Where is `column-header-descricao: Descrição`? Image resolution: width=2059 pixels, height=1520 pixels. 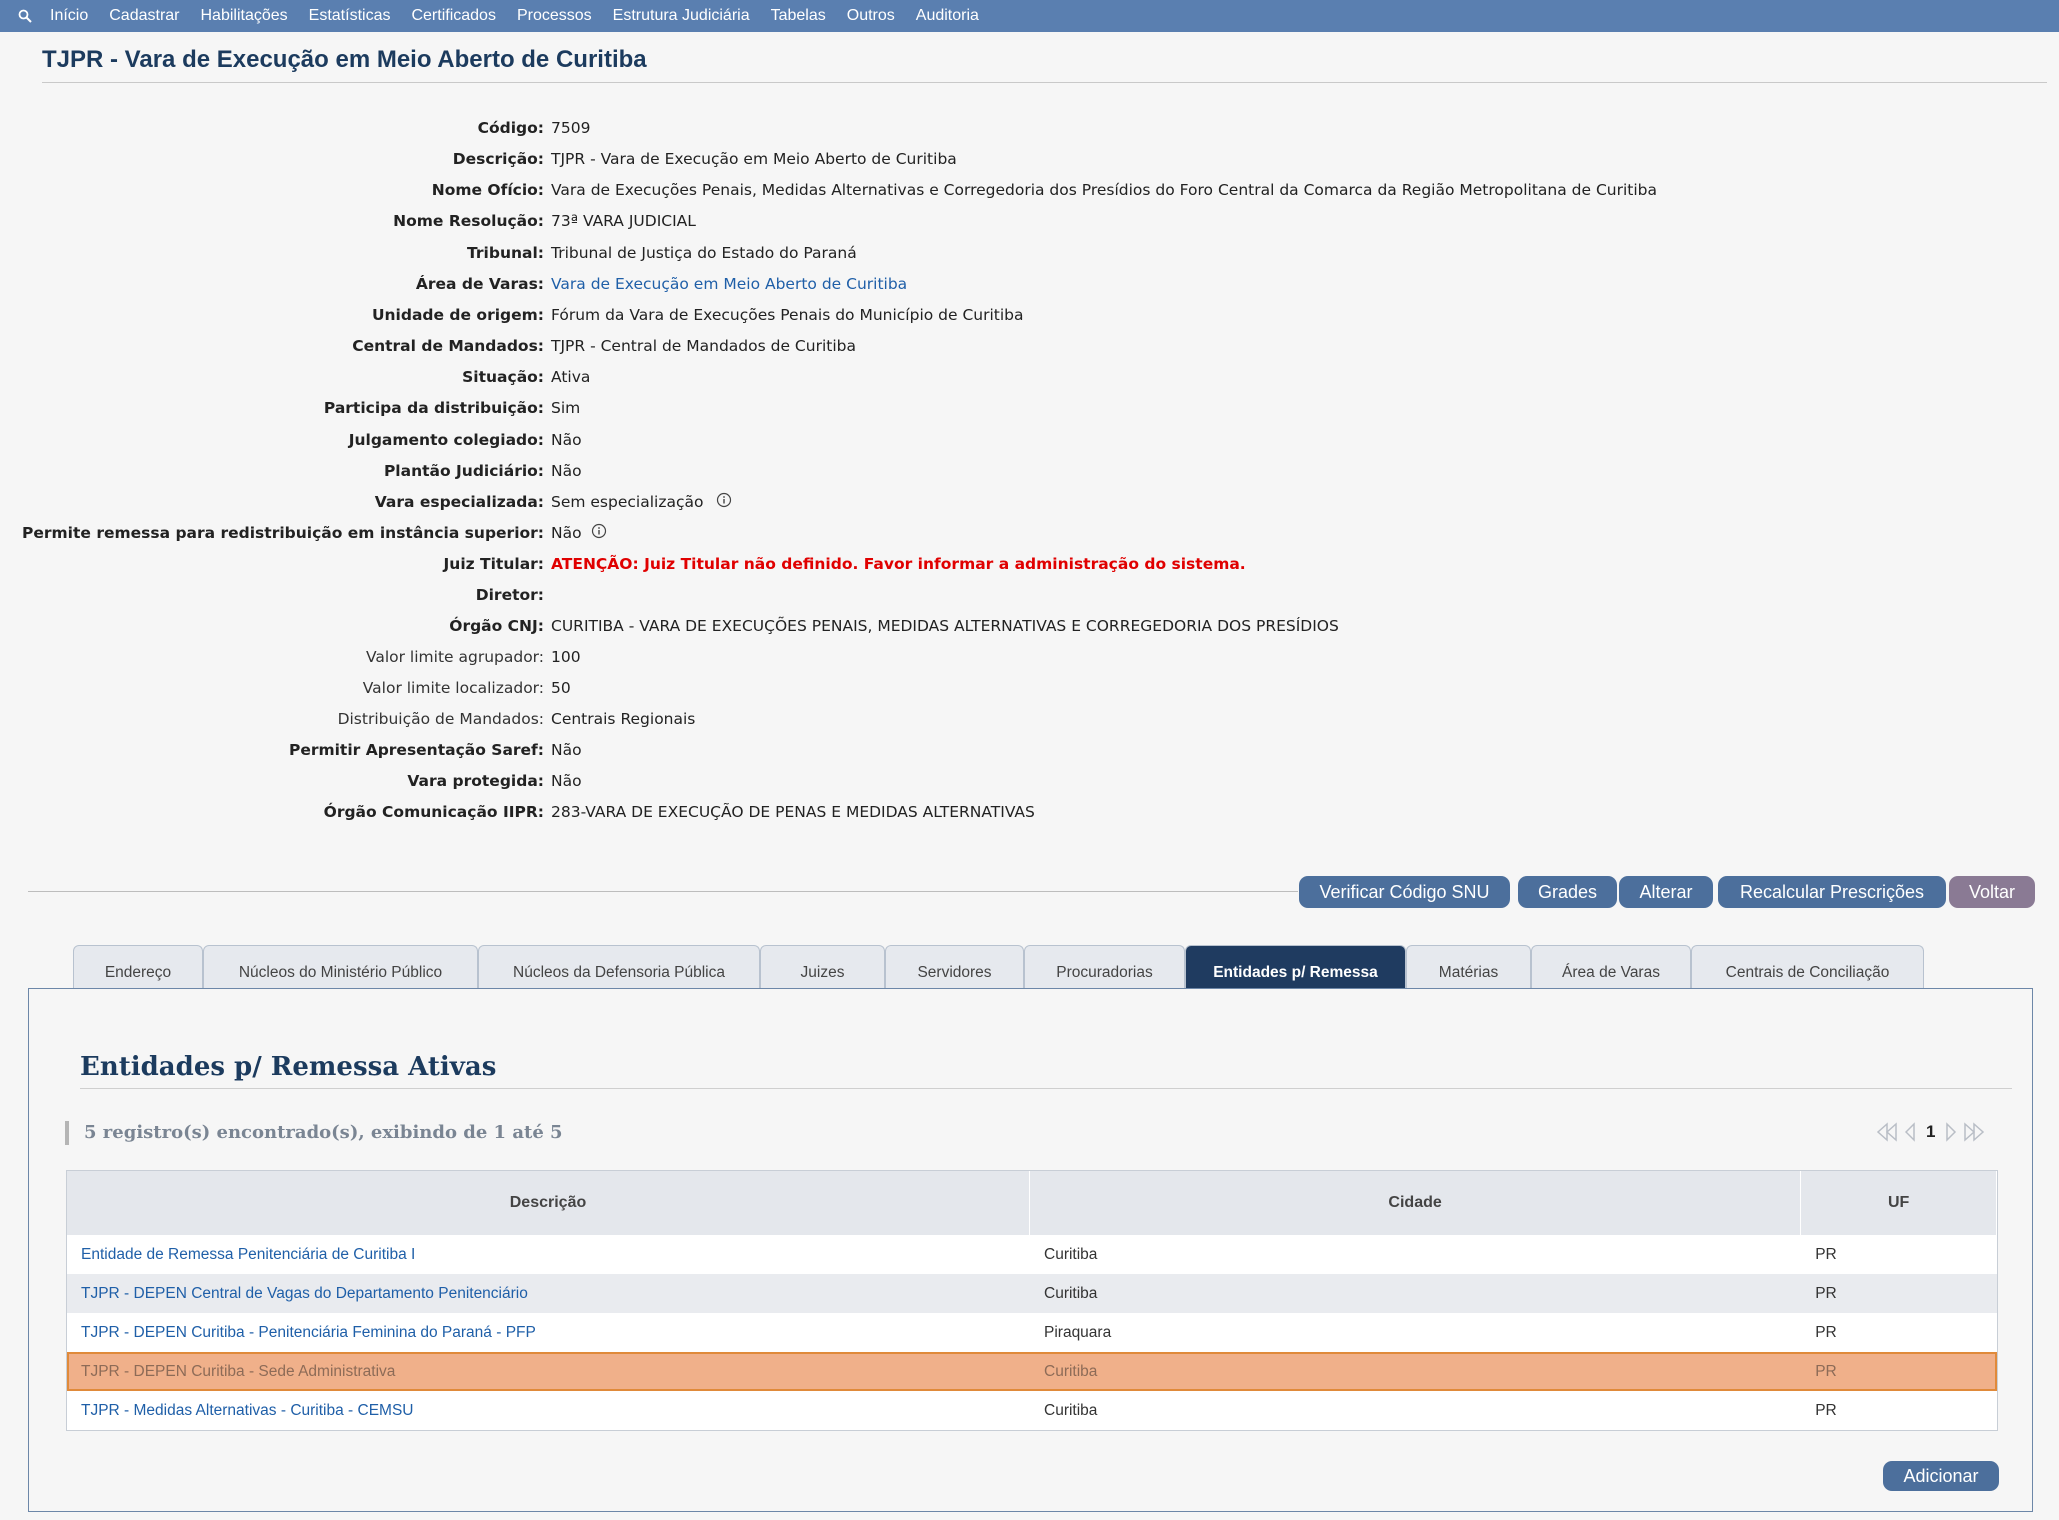 column-header-descricao: Descrição is located at coordinates (548, 1203).